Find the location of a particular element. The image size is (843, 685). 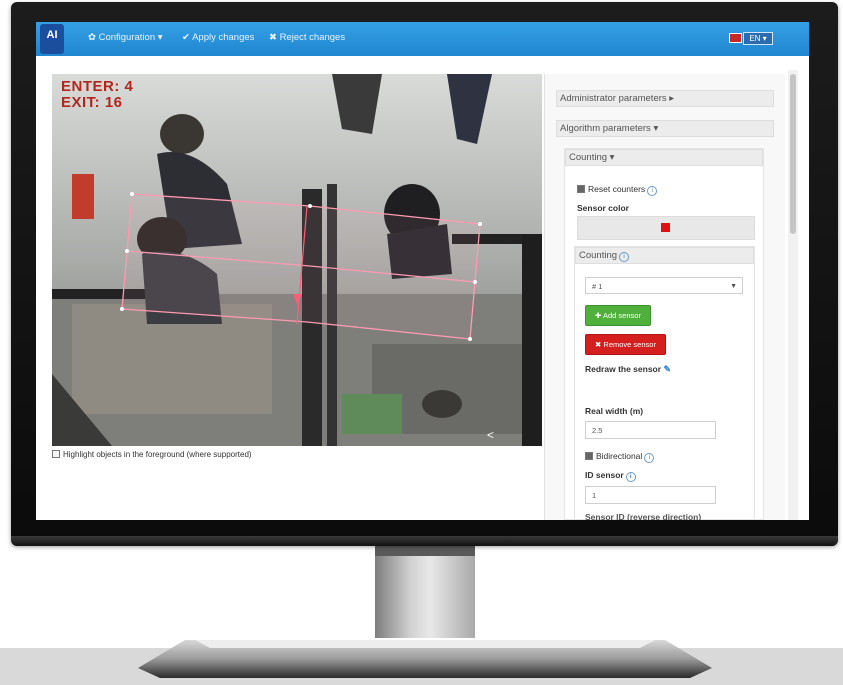

administrator-parameters-section: Administrator parameters ▸ is located at coordinates (665, 98).